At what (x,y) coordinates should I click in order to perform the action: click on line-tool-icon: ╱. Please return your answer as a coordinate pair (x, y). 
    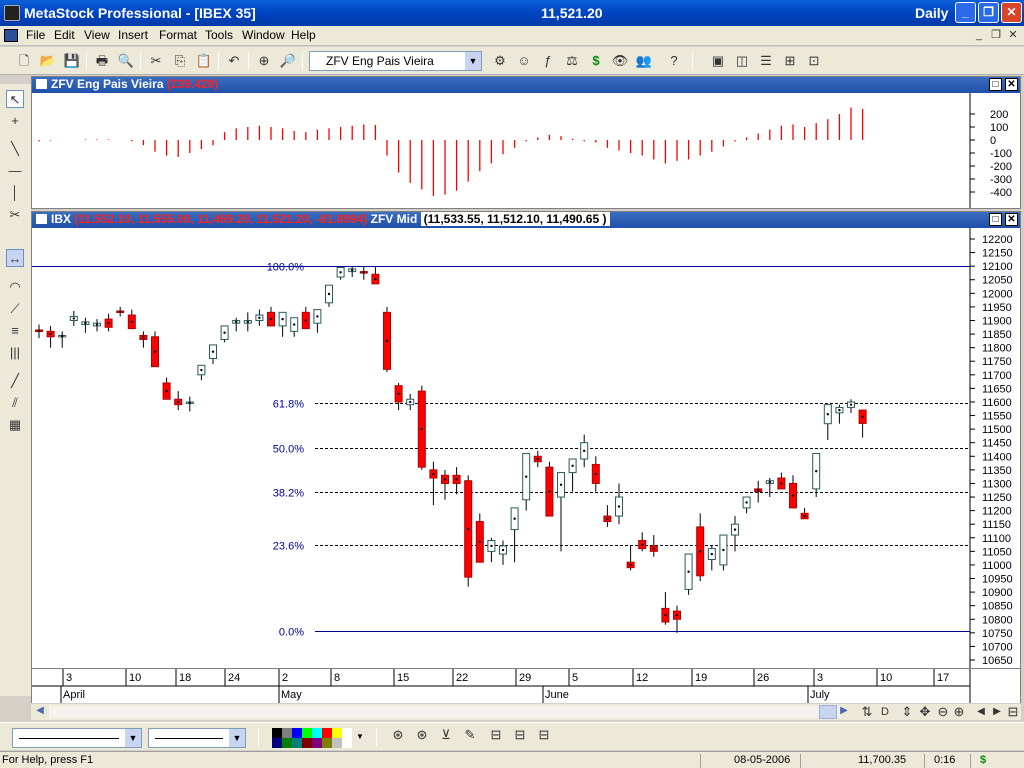
    Looking at the image, I should click on (15, 381).